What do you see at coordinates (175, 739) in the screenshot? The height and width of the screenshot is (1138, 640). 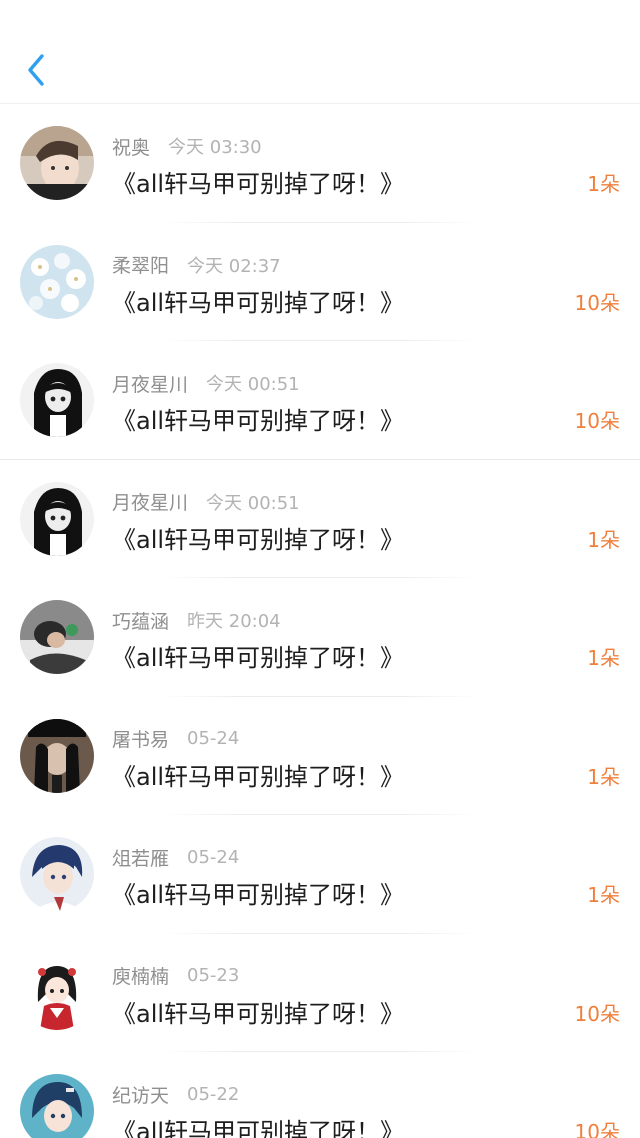 I see `record-meta: 屠书易 05-24` at bounding box center [175, 739].